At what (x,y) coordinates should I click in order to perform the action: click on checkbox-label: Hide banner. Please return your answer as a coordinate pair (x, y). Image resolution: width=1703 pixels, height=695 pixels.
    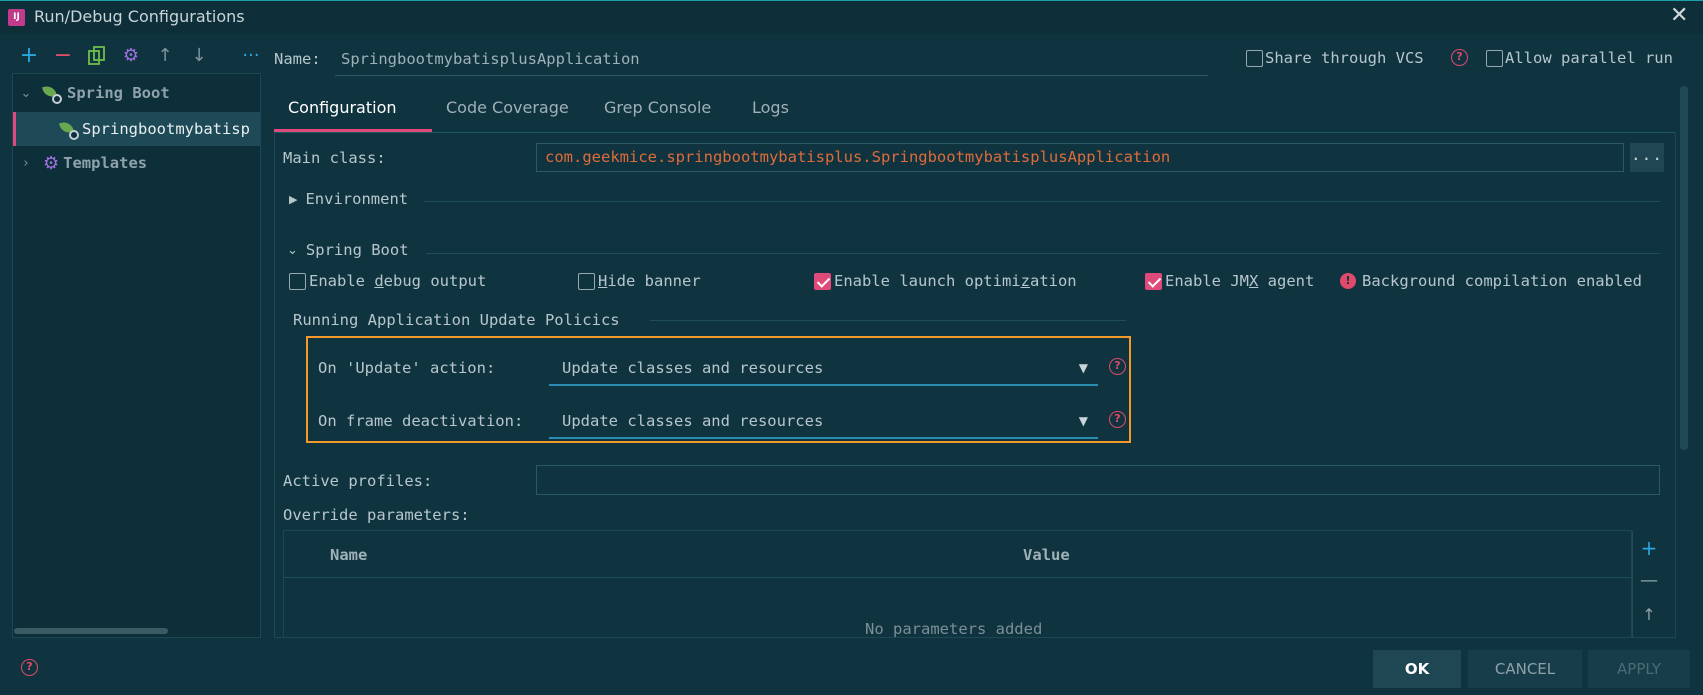
    Looking at the image, I should click on (649, 281).